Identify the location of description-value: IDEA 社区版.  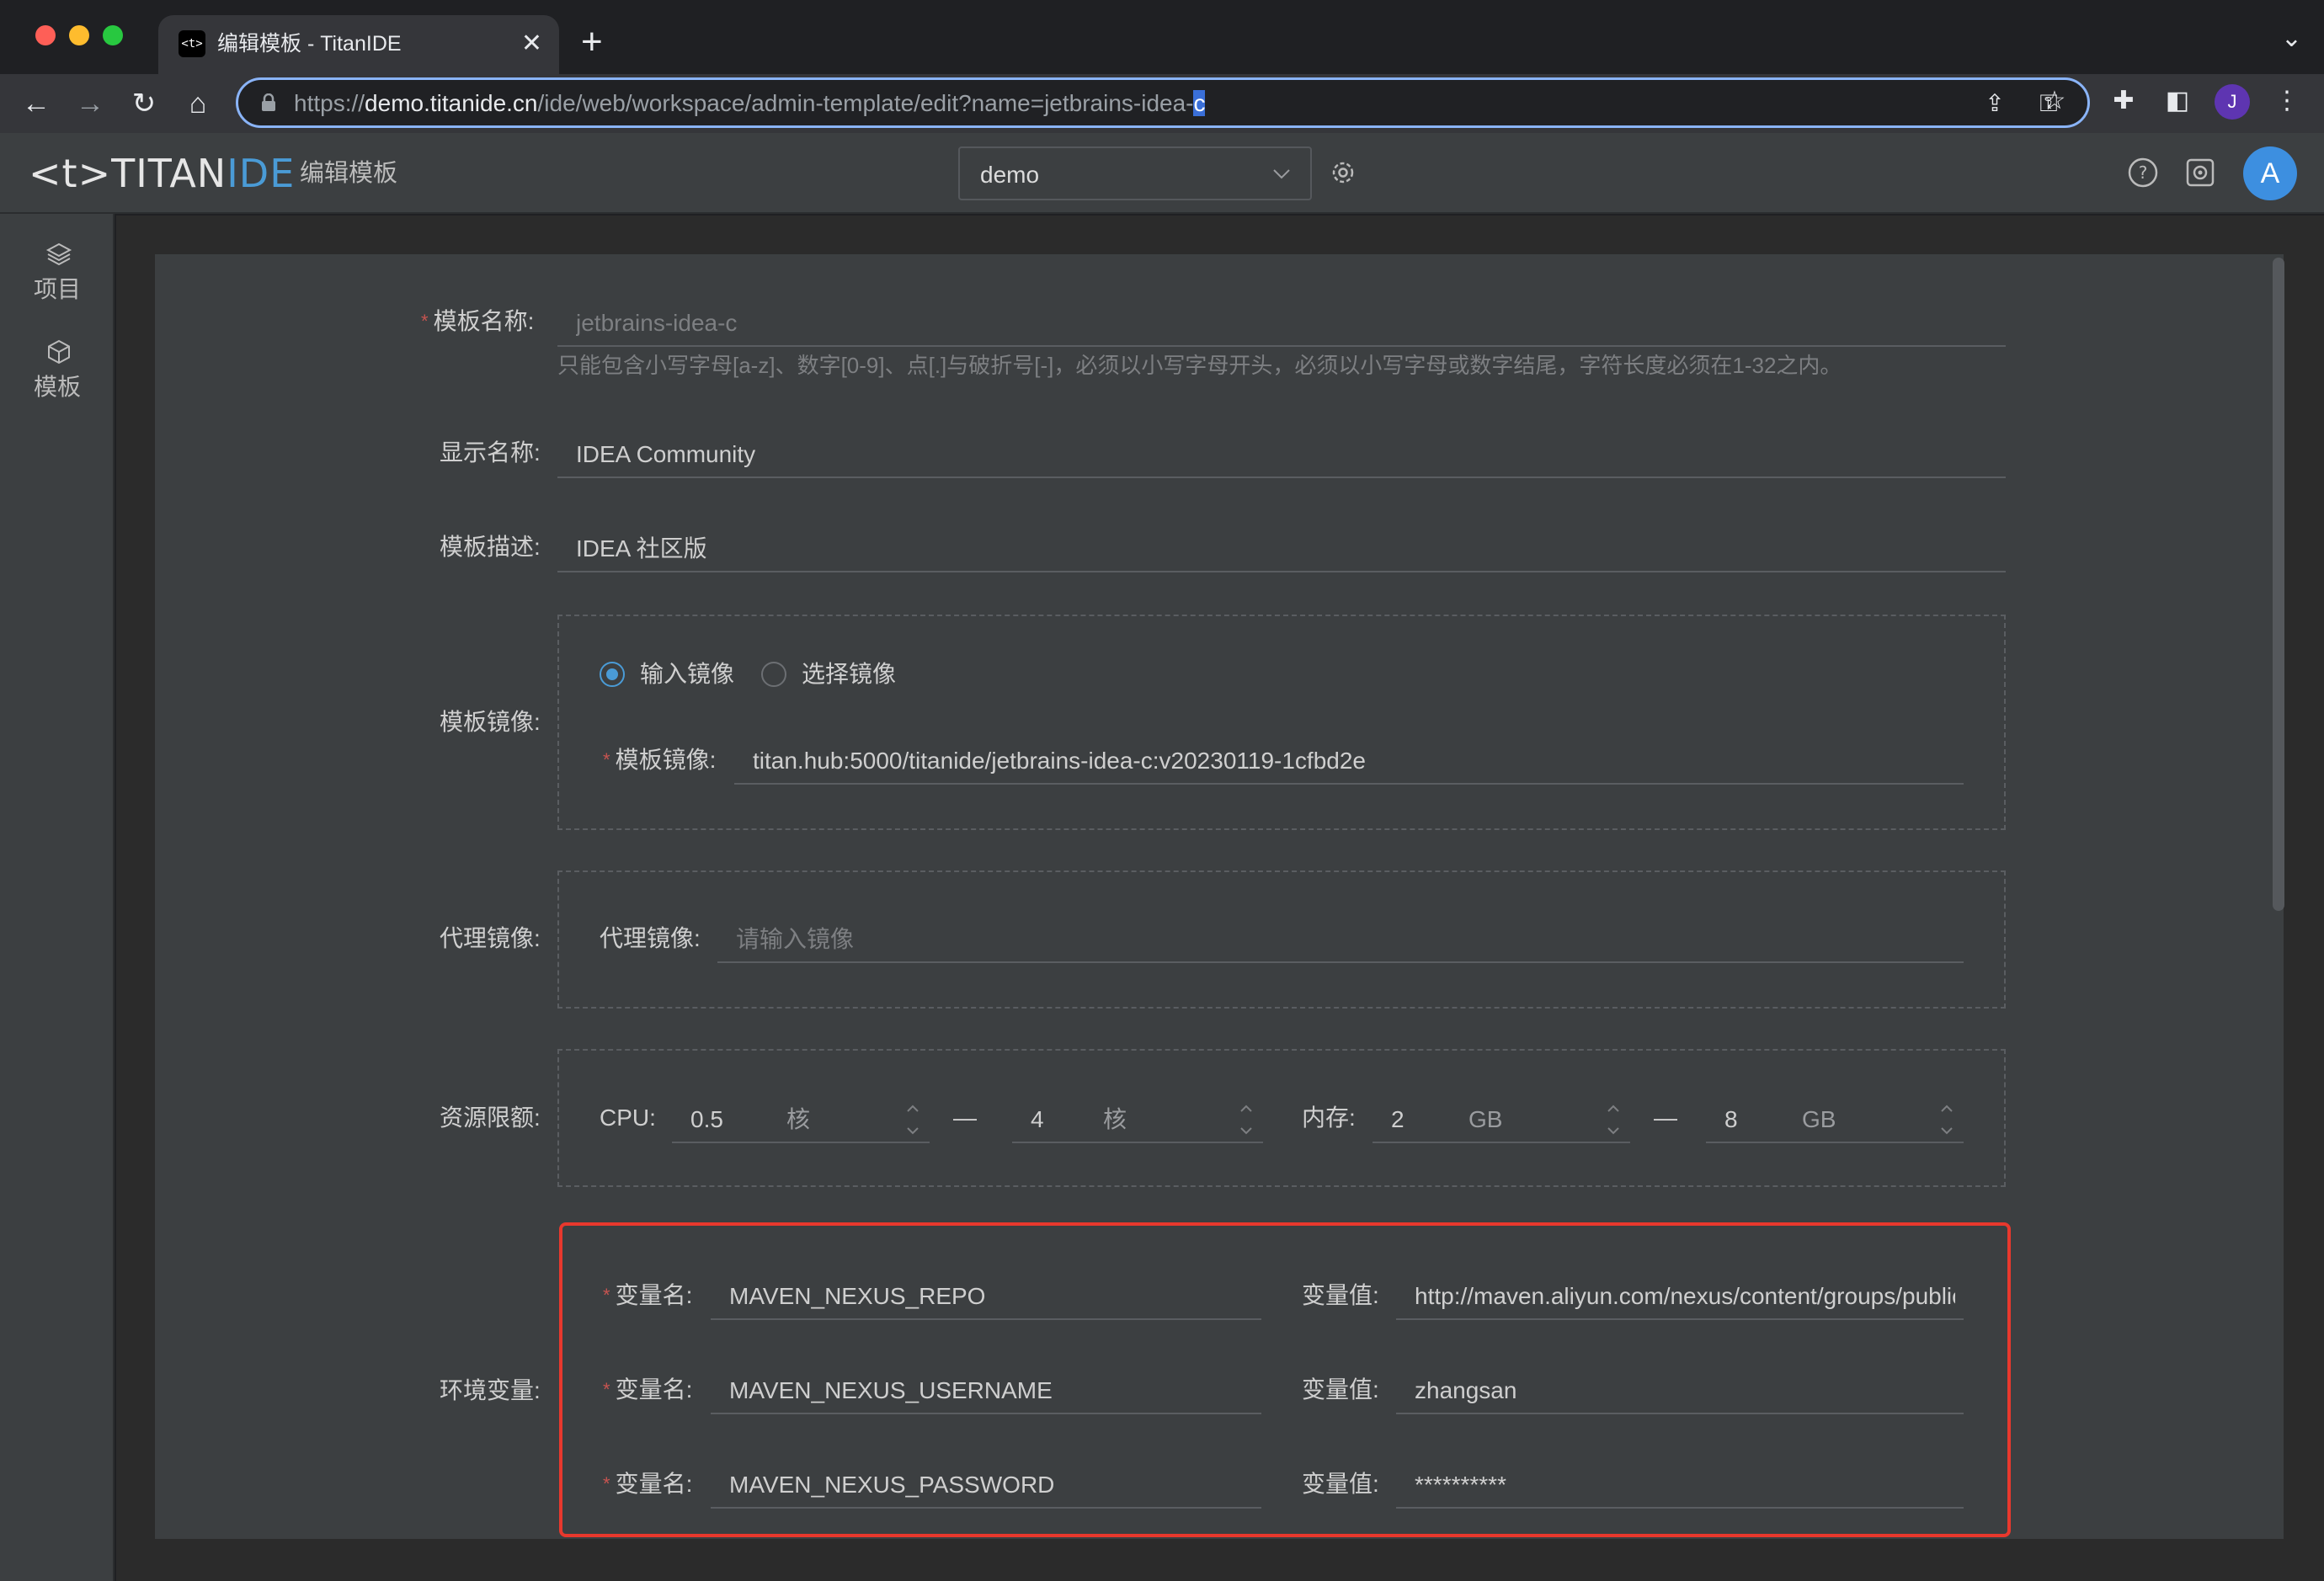
(641, 548).